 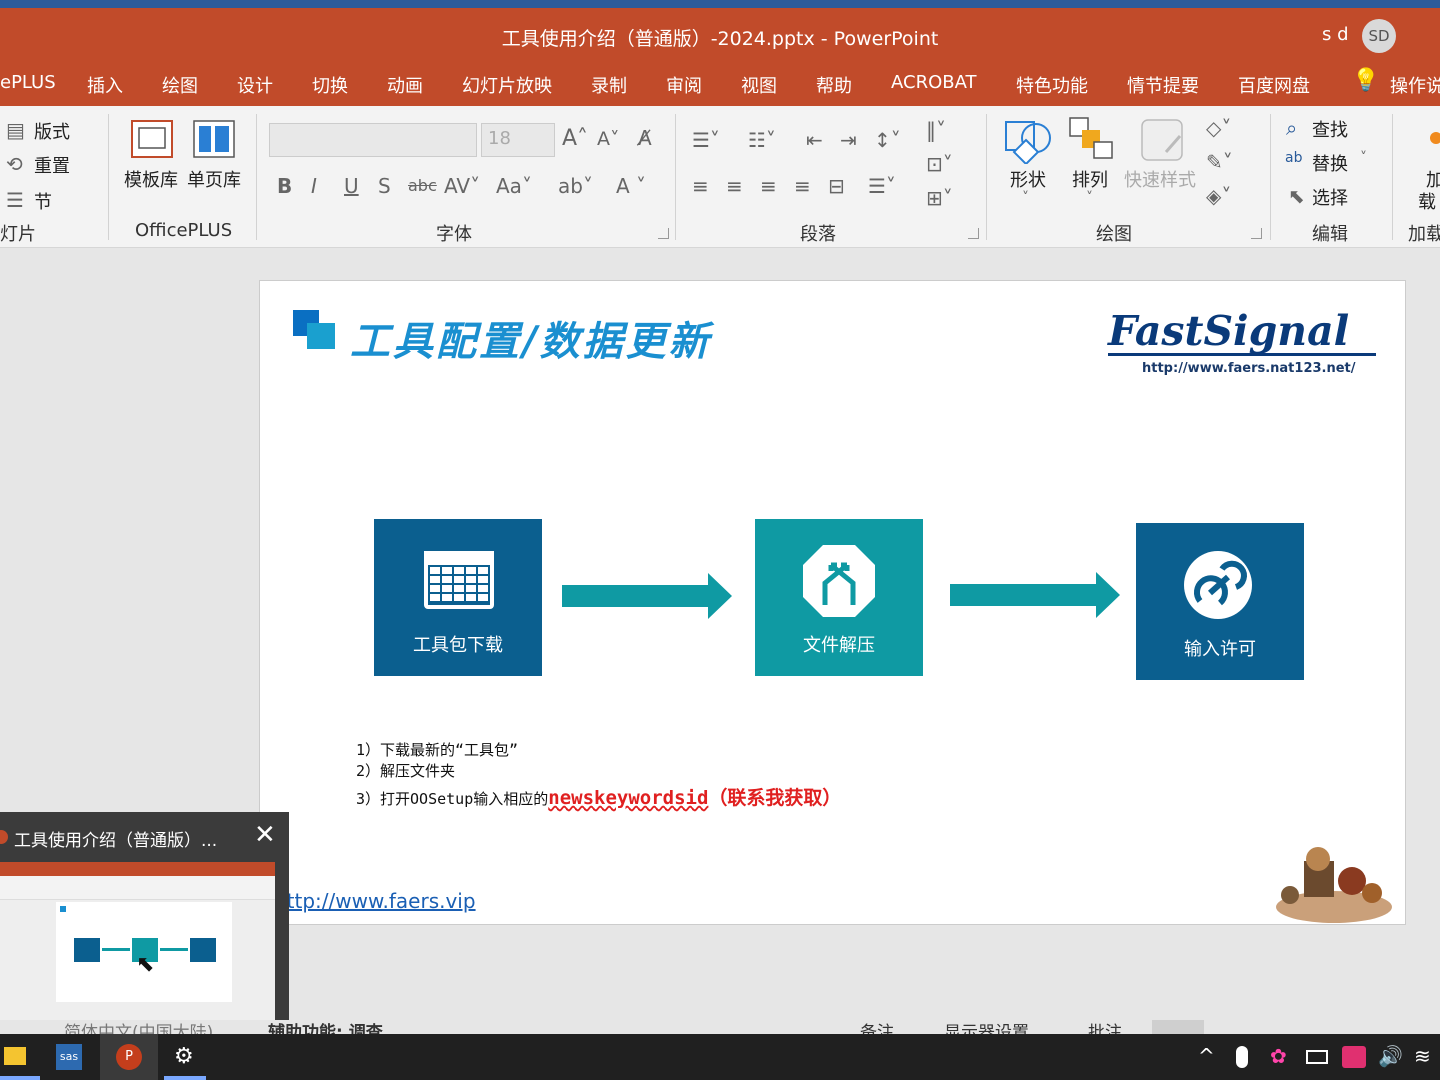 I want to click on menu-record: 录制, so click(x=609, y=85).